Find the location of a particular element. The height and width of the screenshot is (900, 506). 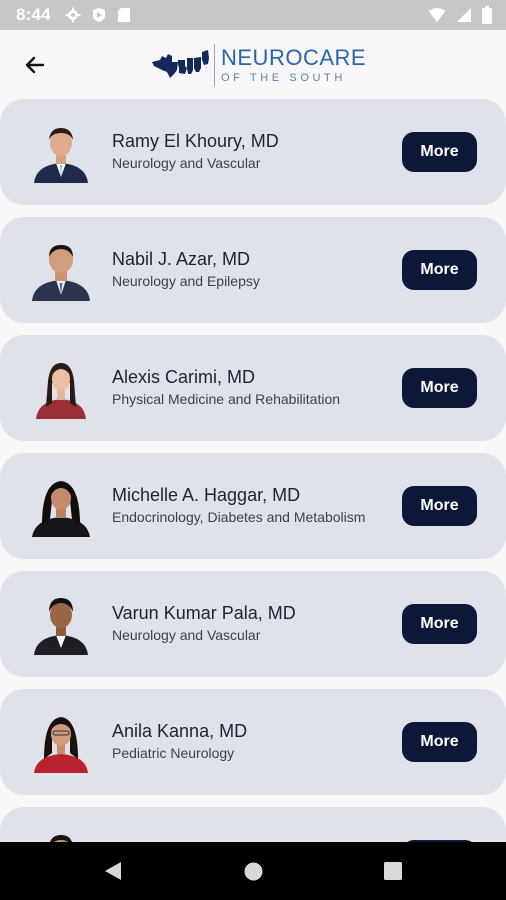

doctor-name: Michelle A. Haggar, MD is located at coordinates (206, 495).